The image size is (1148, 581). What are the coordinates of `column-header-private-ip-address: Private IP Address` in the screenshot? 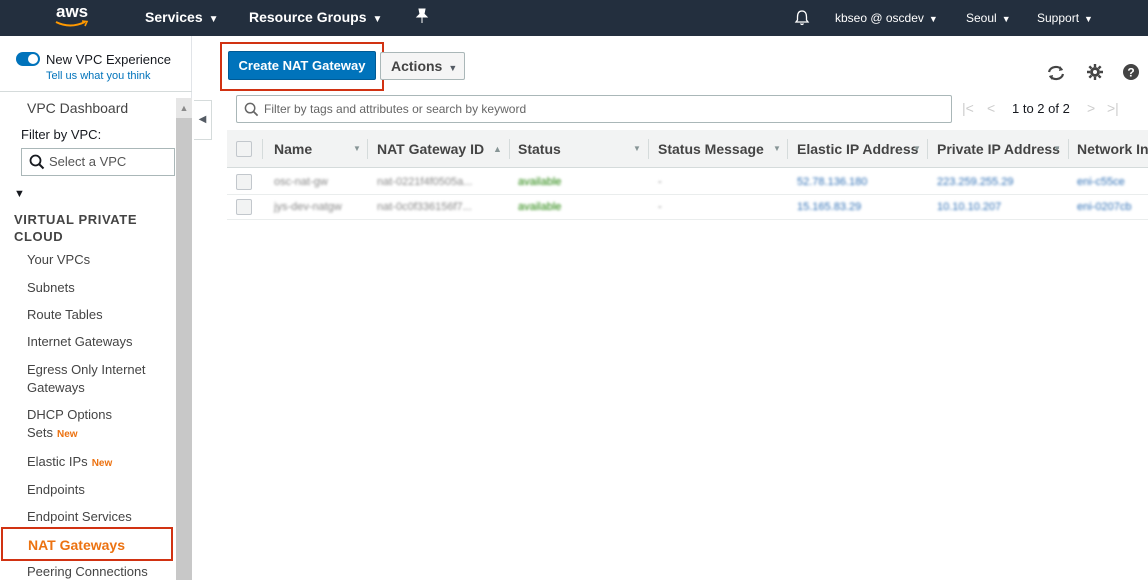 It's located at (998, 149).